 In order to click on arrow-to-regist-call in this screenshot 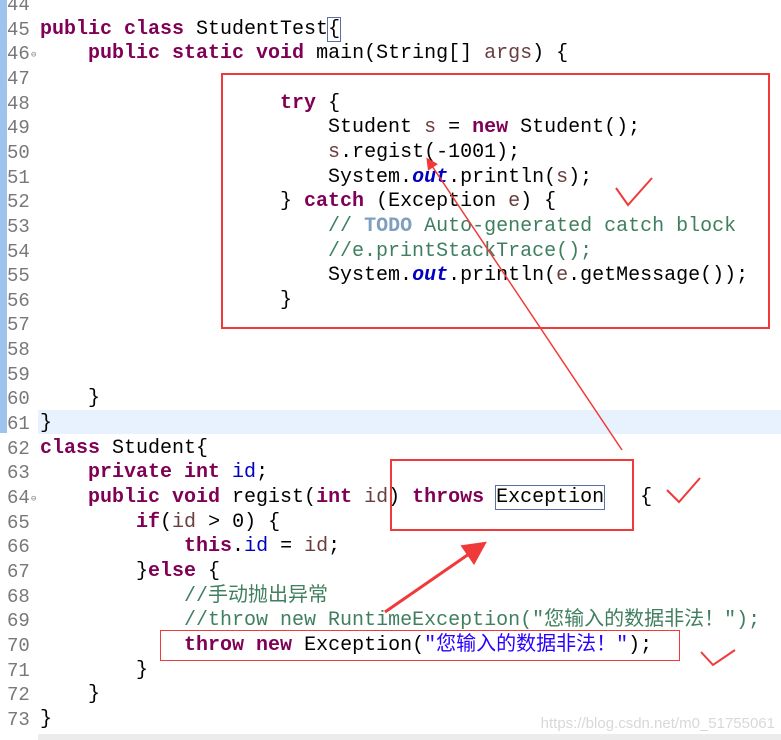, I will do `click(524, 304)`.